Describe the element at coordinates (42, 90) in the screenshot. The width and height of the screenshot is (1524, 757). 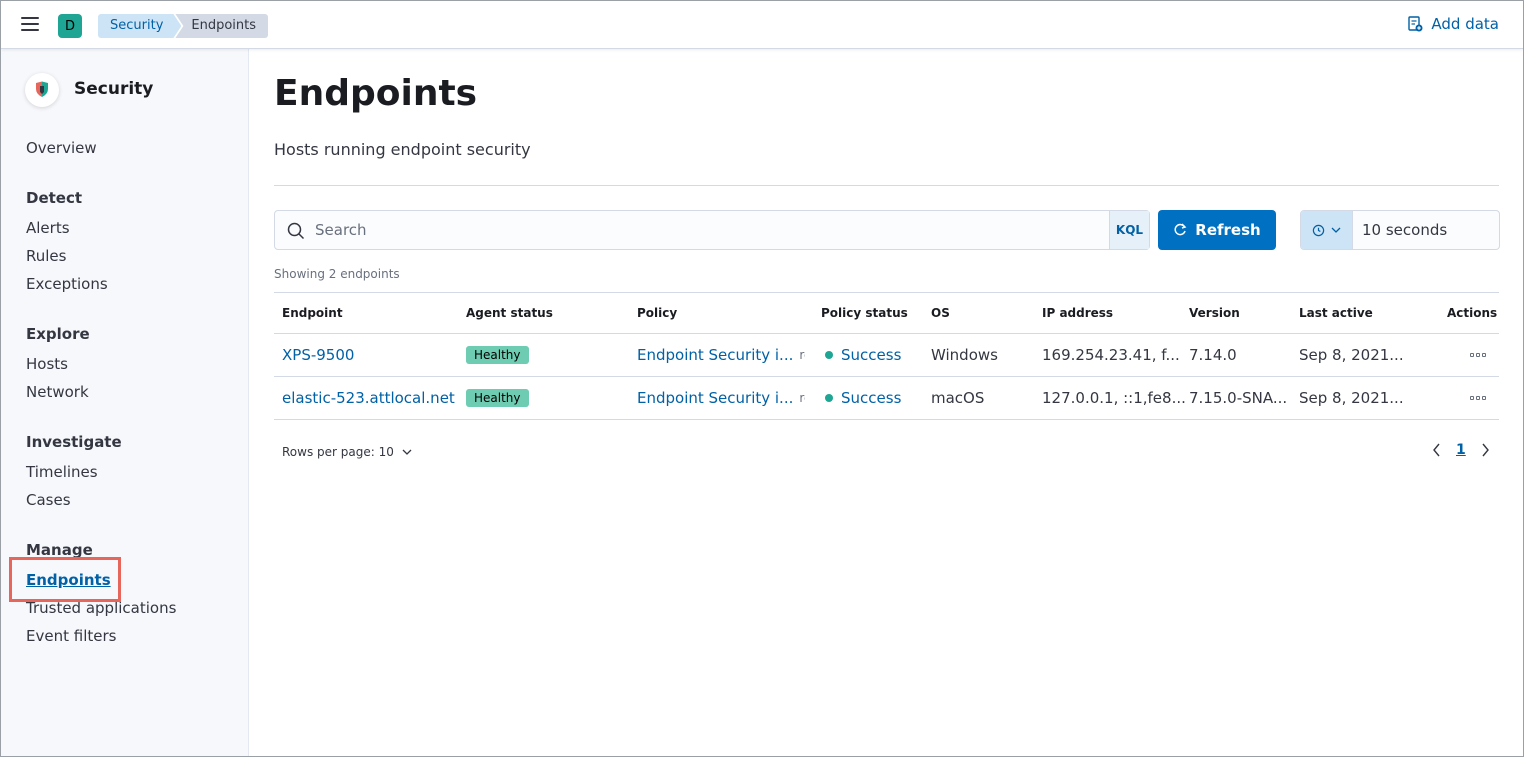
I see `security-logo-icon` at that location.